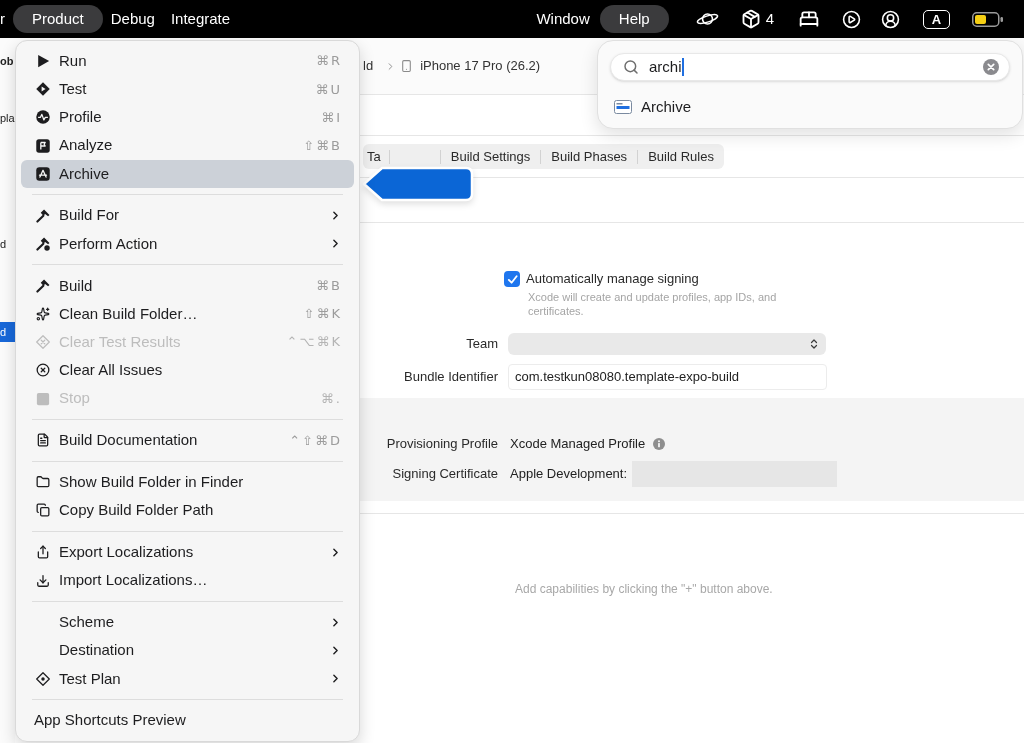 This screenshot has width=1024, height=743. Describe the element at coordinates (314, 342) in the screenshot. I see `keyboard-shortcut: ⌃⌥⌘K` at that location.